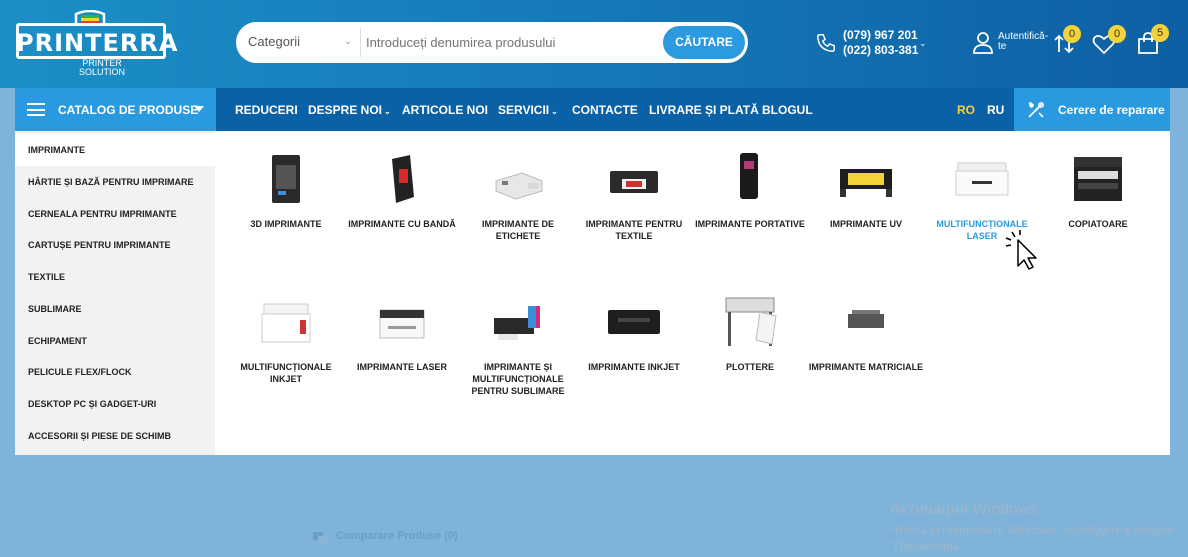 The image size is (1188, 557). Describe the element at coordinates (115, 341) in the screenshot. I see `sidebar-item-echipament: ECHIPAMENT` at that location.